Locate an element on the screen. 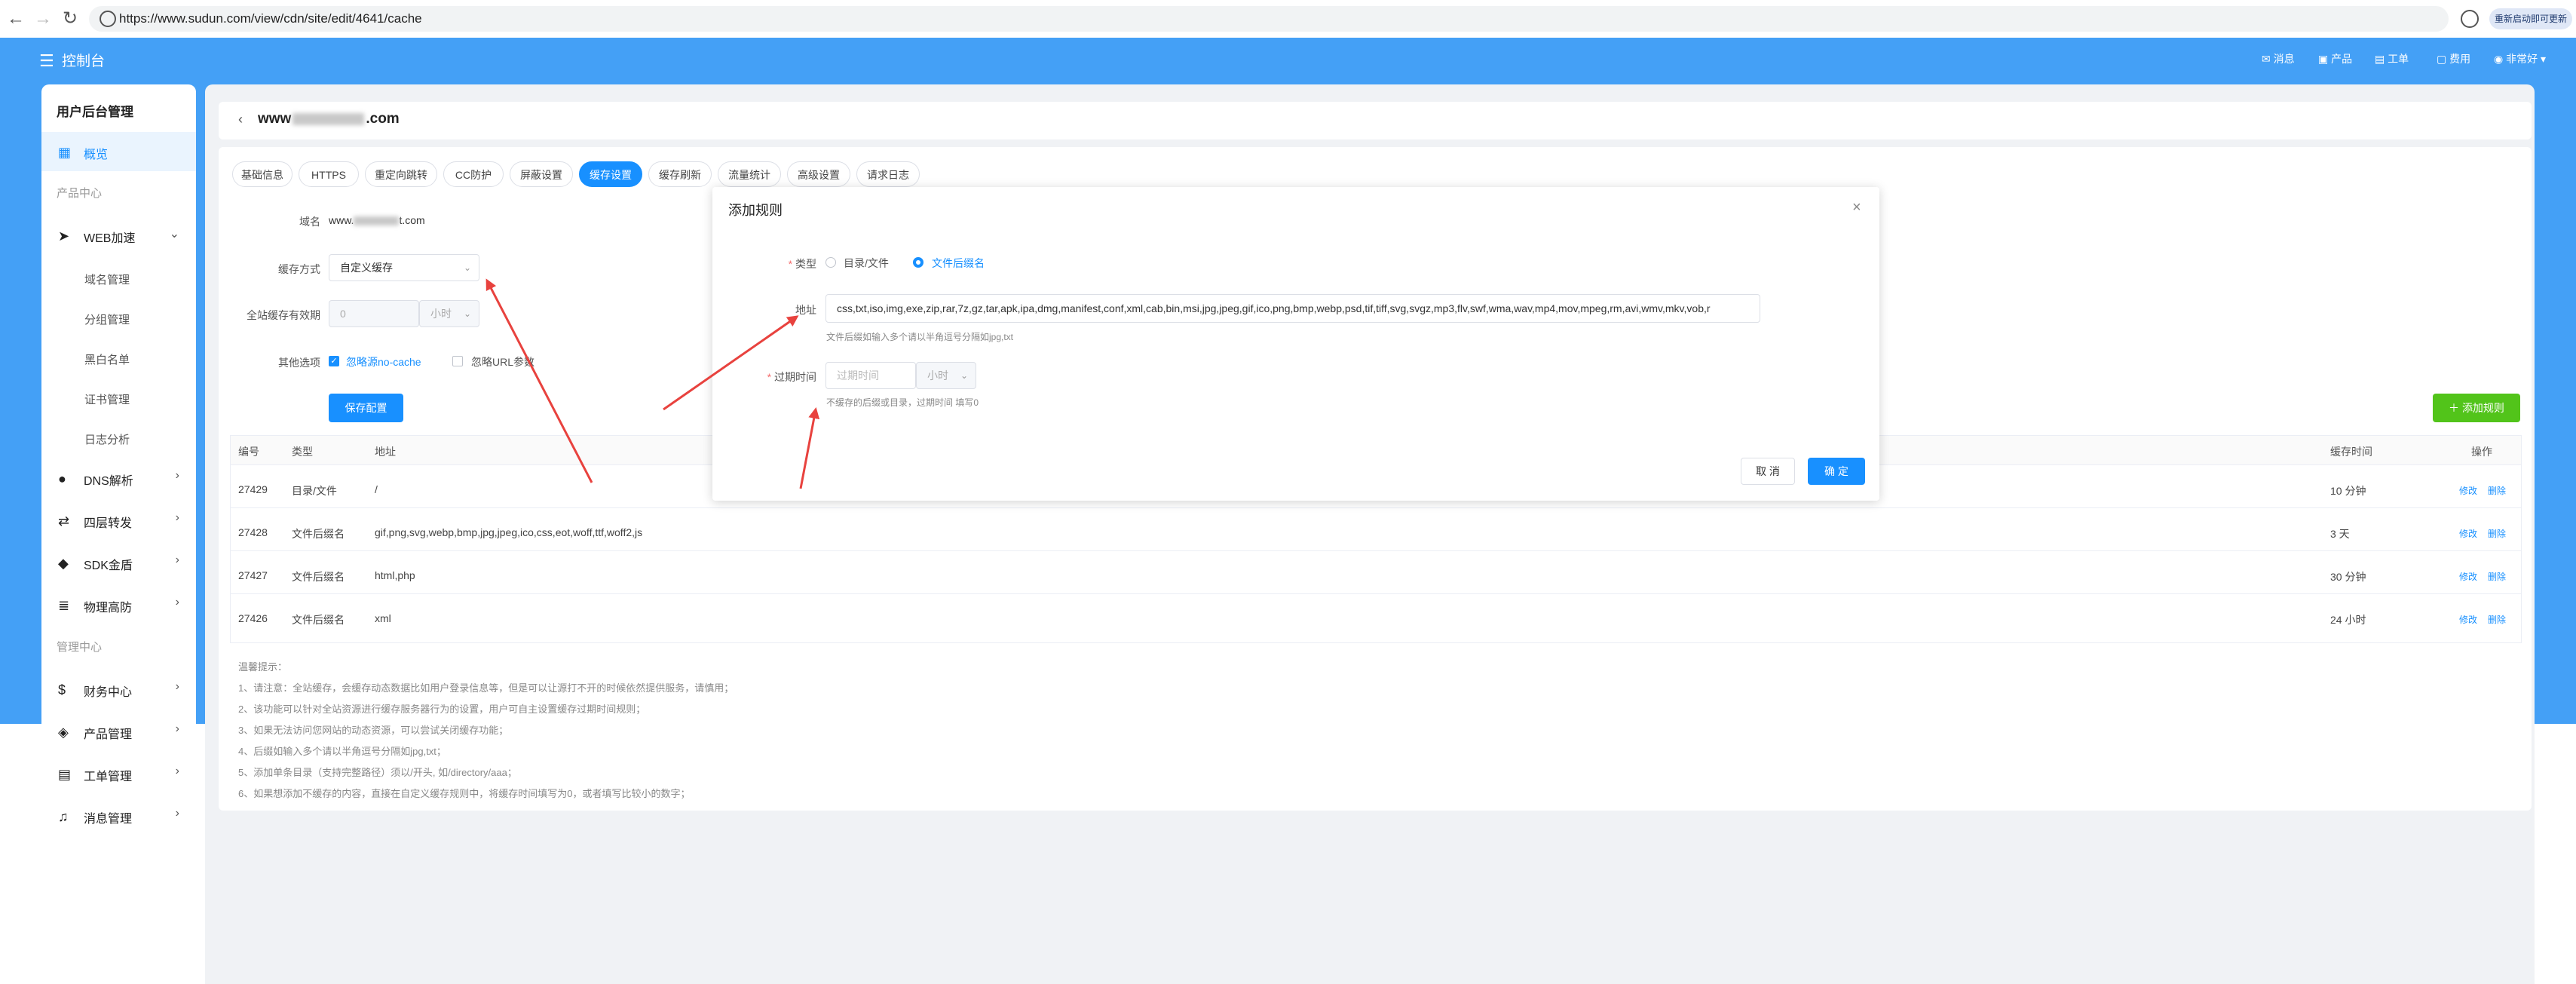  ignore-url-params-label: 忽略URL参数 is located at coordinates (502, 361).